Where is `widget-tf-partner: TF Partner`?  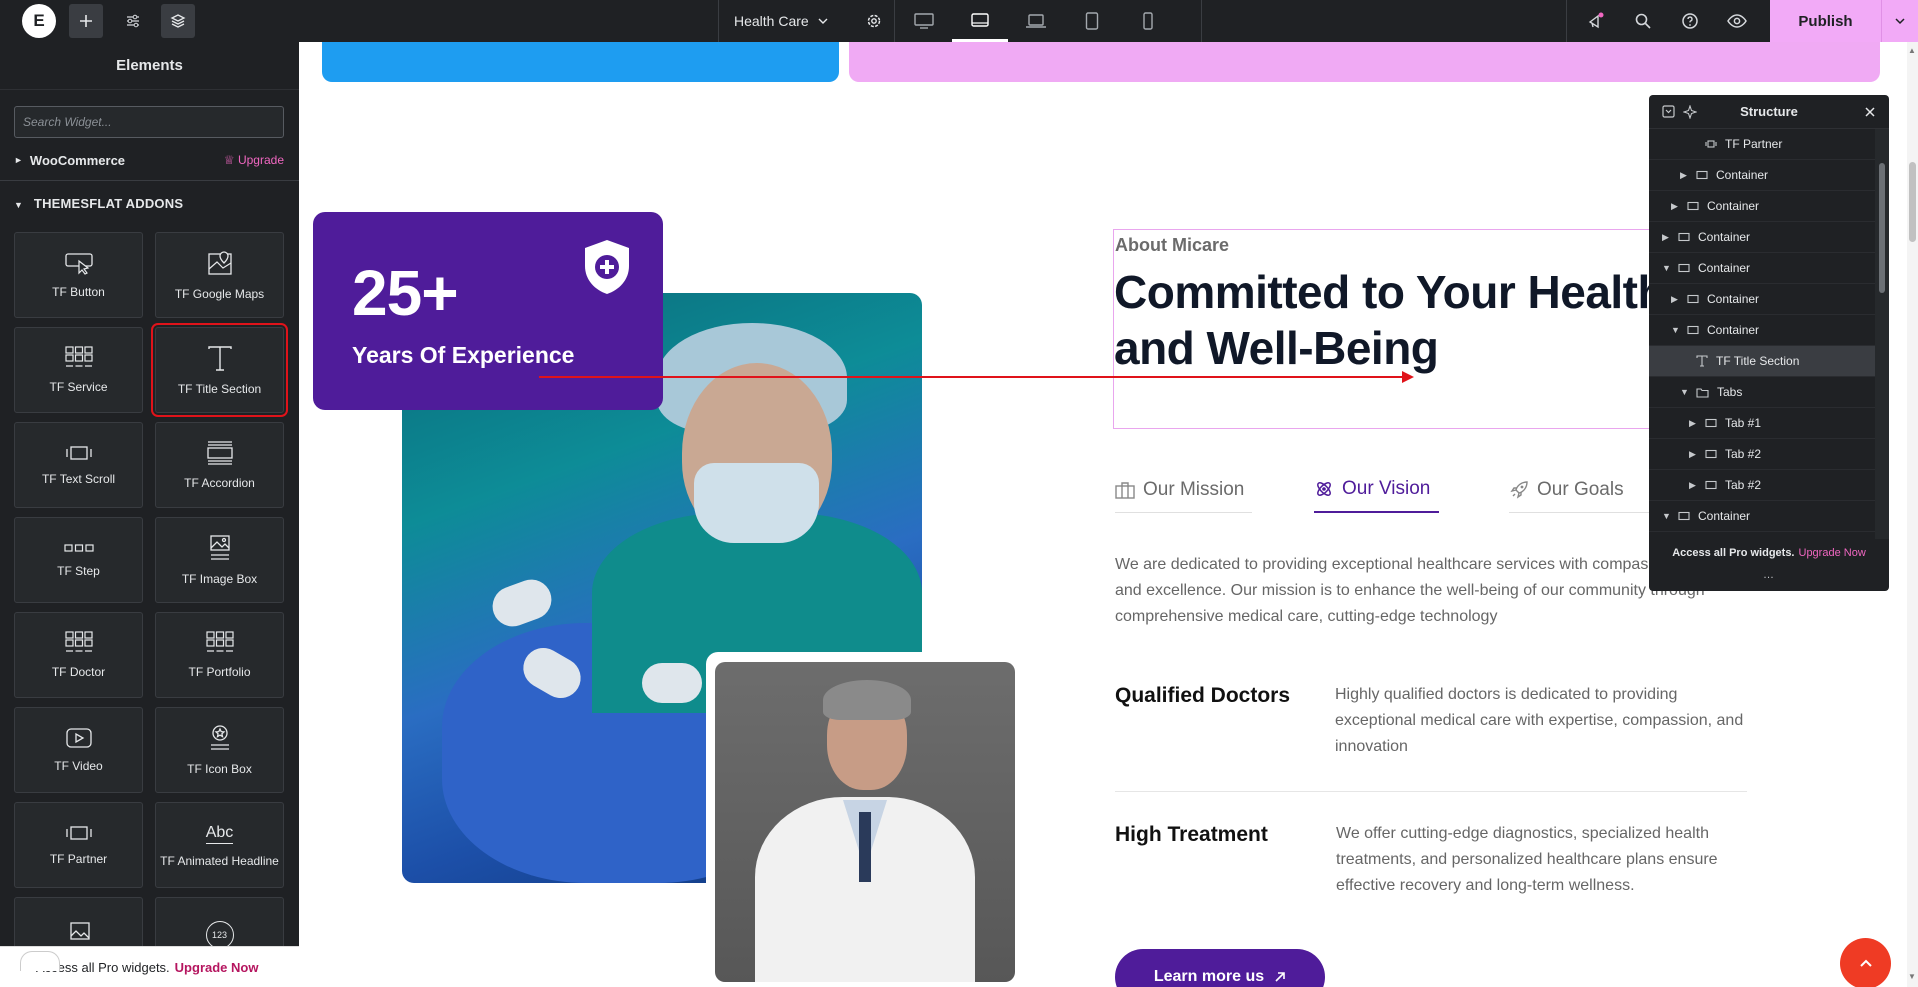
widget-tf-partner: TF Partner is located at coordinates (78, 845).